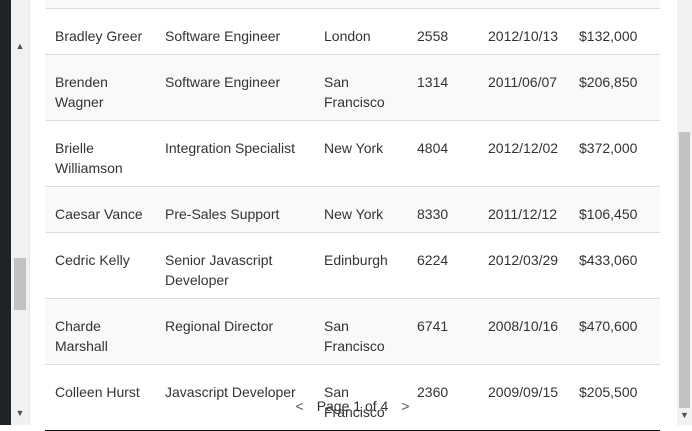 This screenshot has width=692, height=431. What do you see at coordinates (442, 4) in the screenshot?
I see `cell-extension` at bounding box center [442, 4].